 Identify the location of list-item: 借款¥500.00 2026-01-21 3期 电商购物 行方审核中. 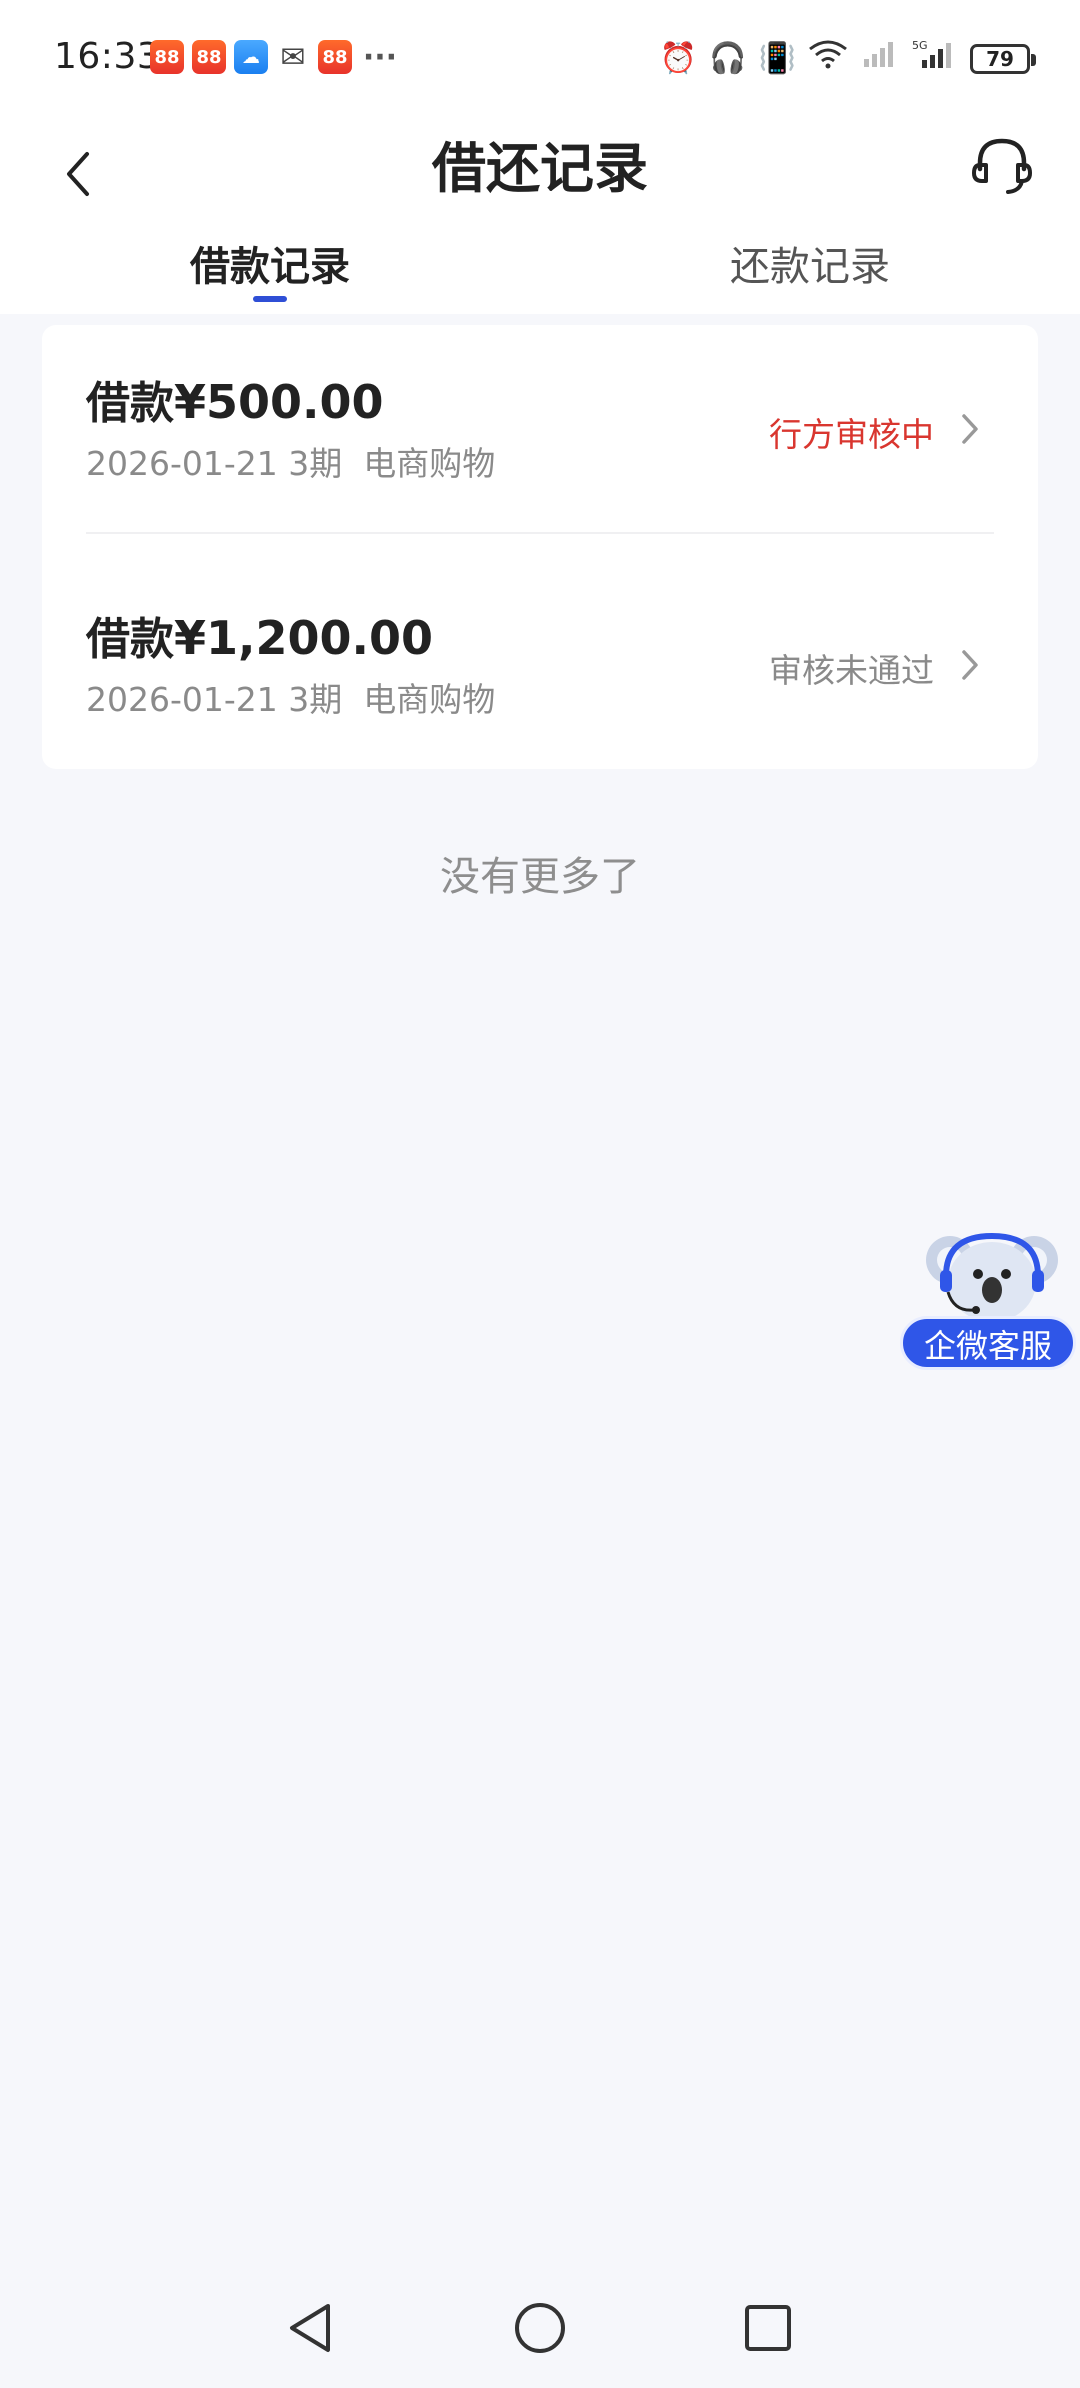
(540, 436).